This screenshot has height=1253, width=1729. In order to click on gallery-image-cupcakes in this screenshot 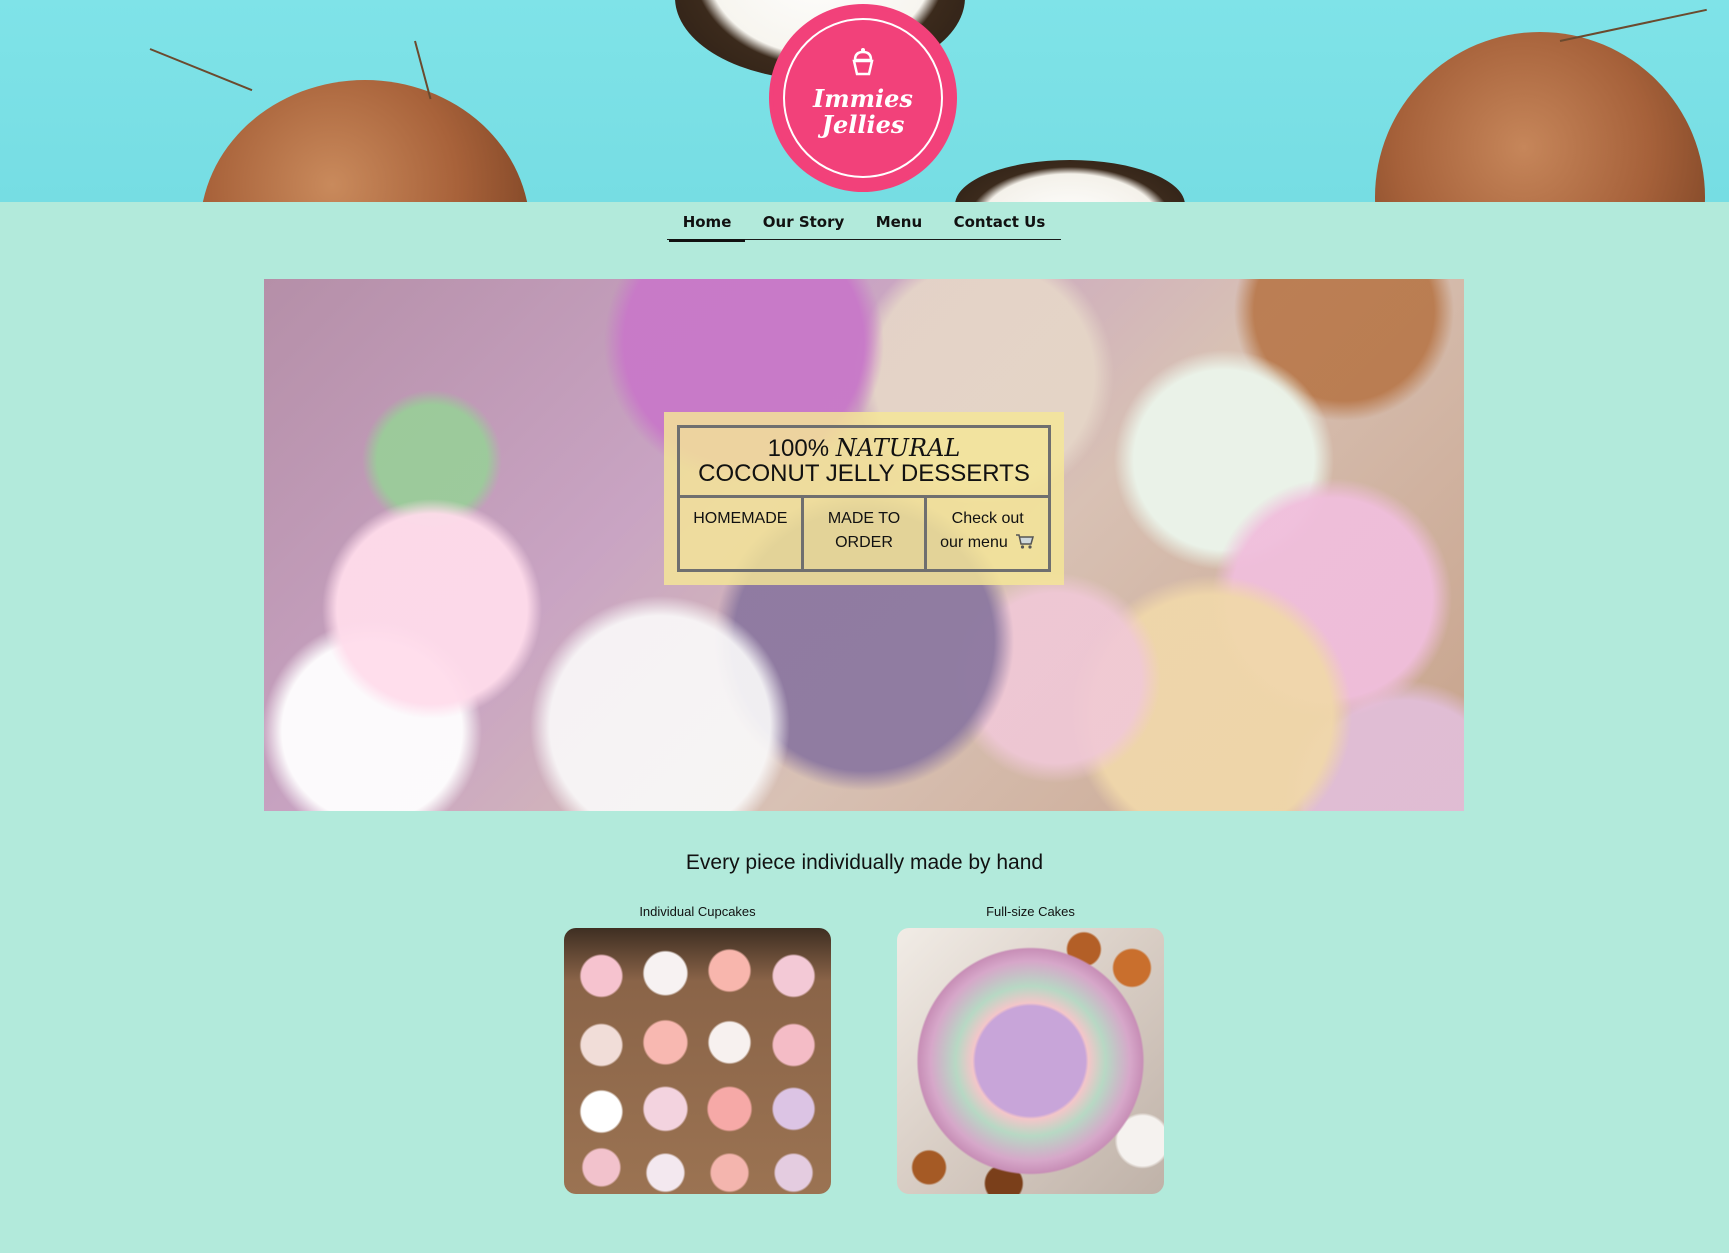, I will do `click(697, 1061)`.